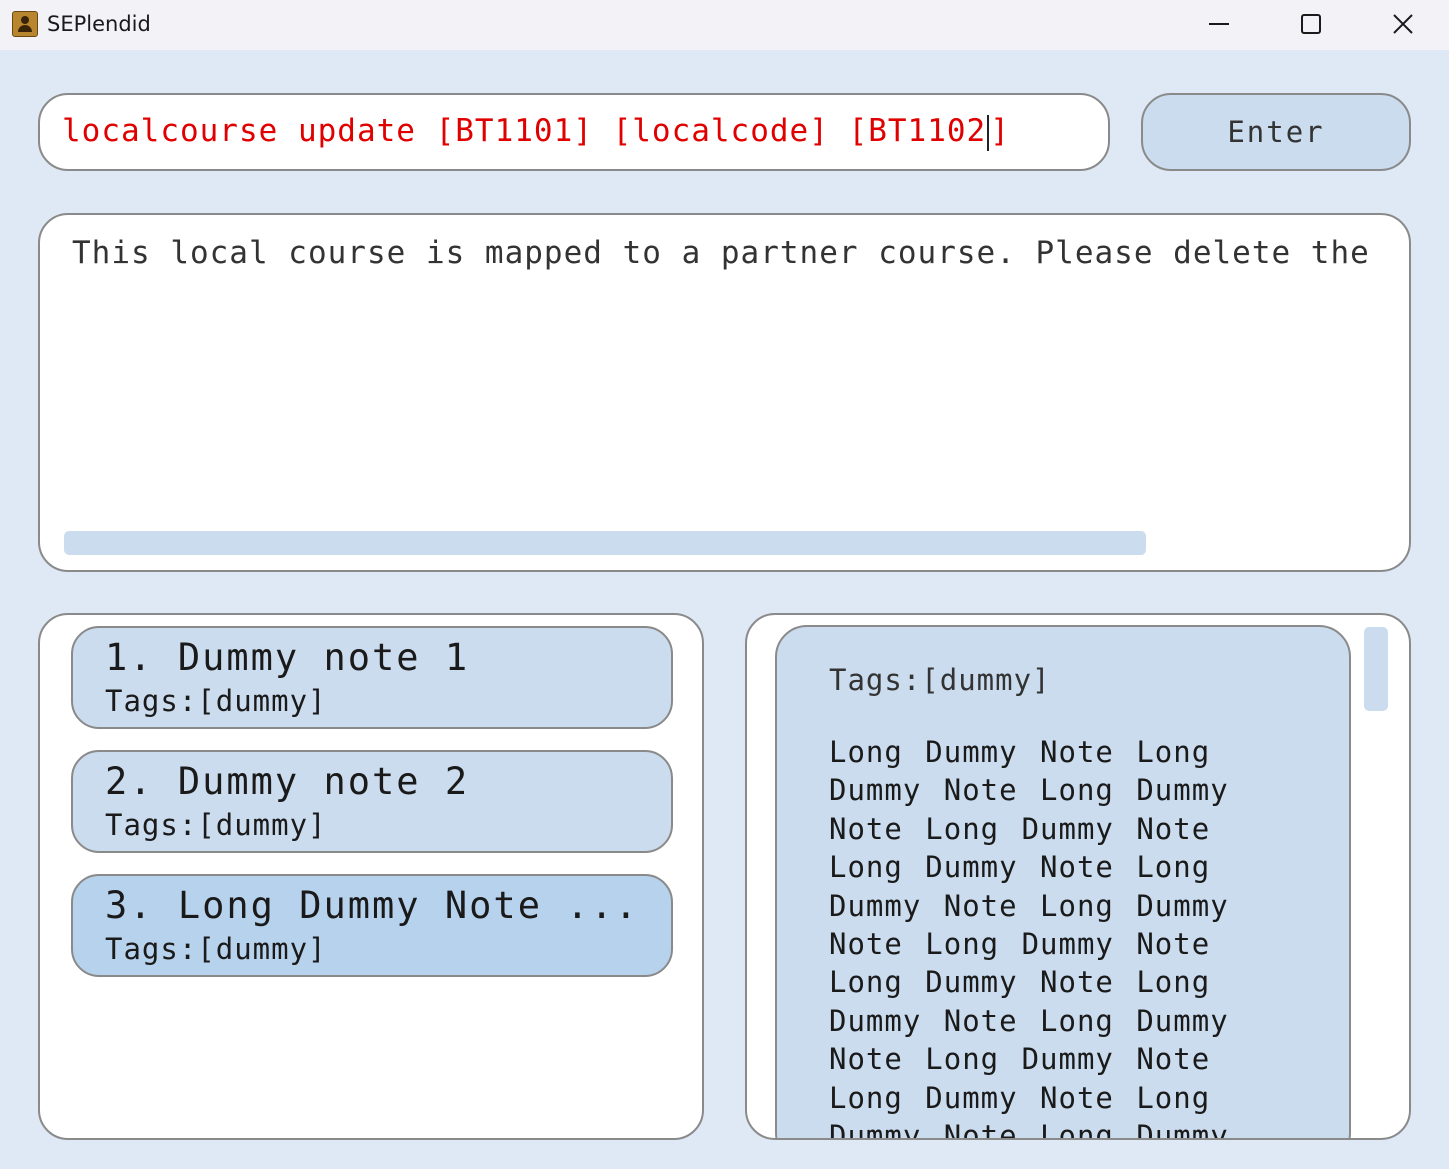 The image size is (1449, 1169). I want to click on window-title: SEPlendid, so click(99, 24).